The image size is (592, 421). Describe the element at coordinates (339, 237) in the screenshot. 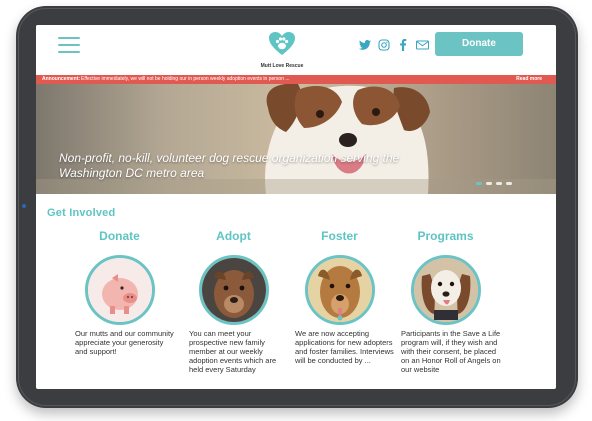

I see `card-title: Foster` at that location.